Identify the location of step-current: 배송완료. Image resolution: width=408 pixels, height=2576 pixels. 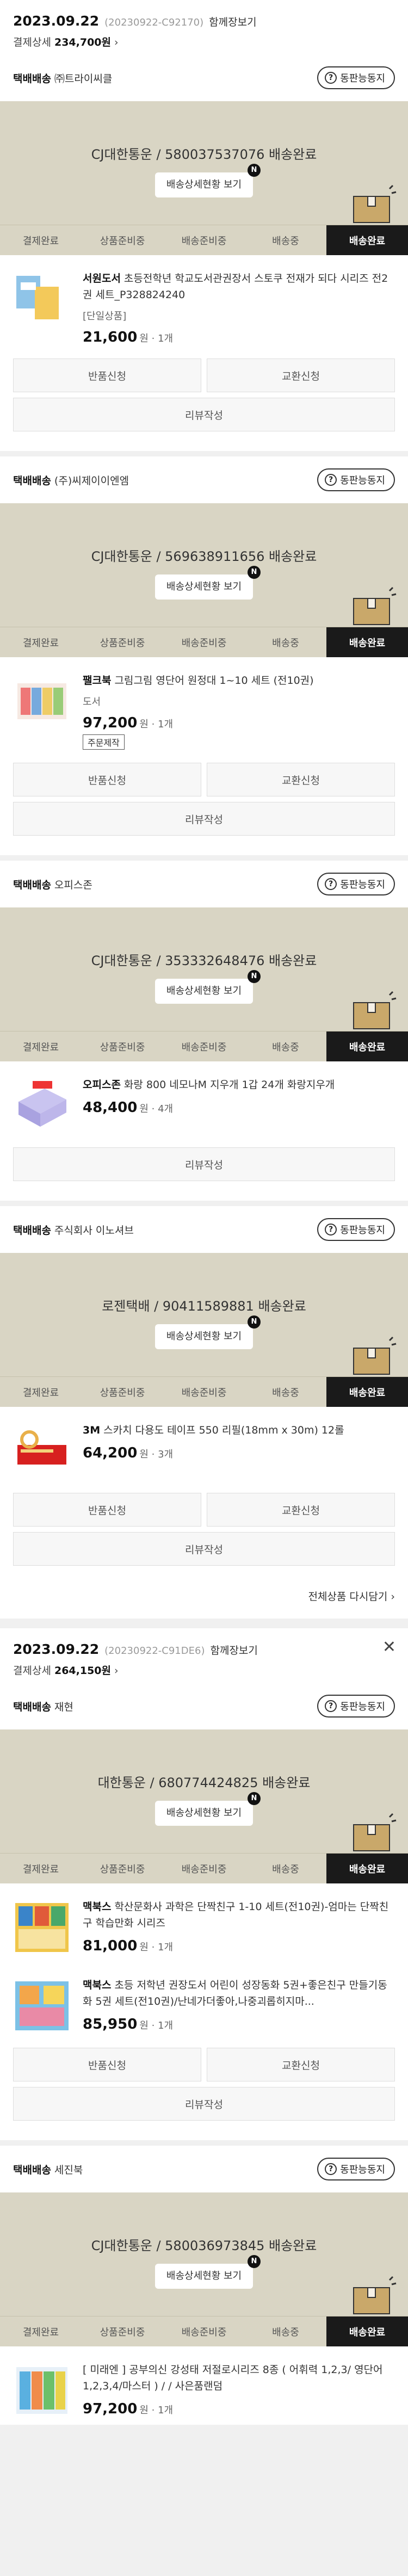
(367, 1046).